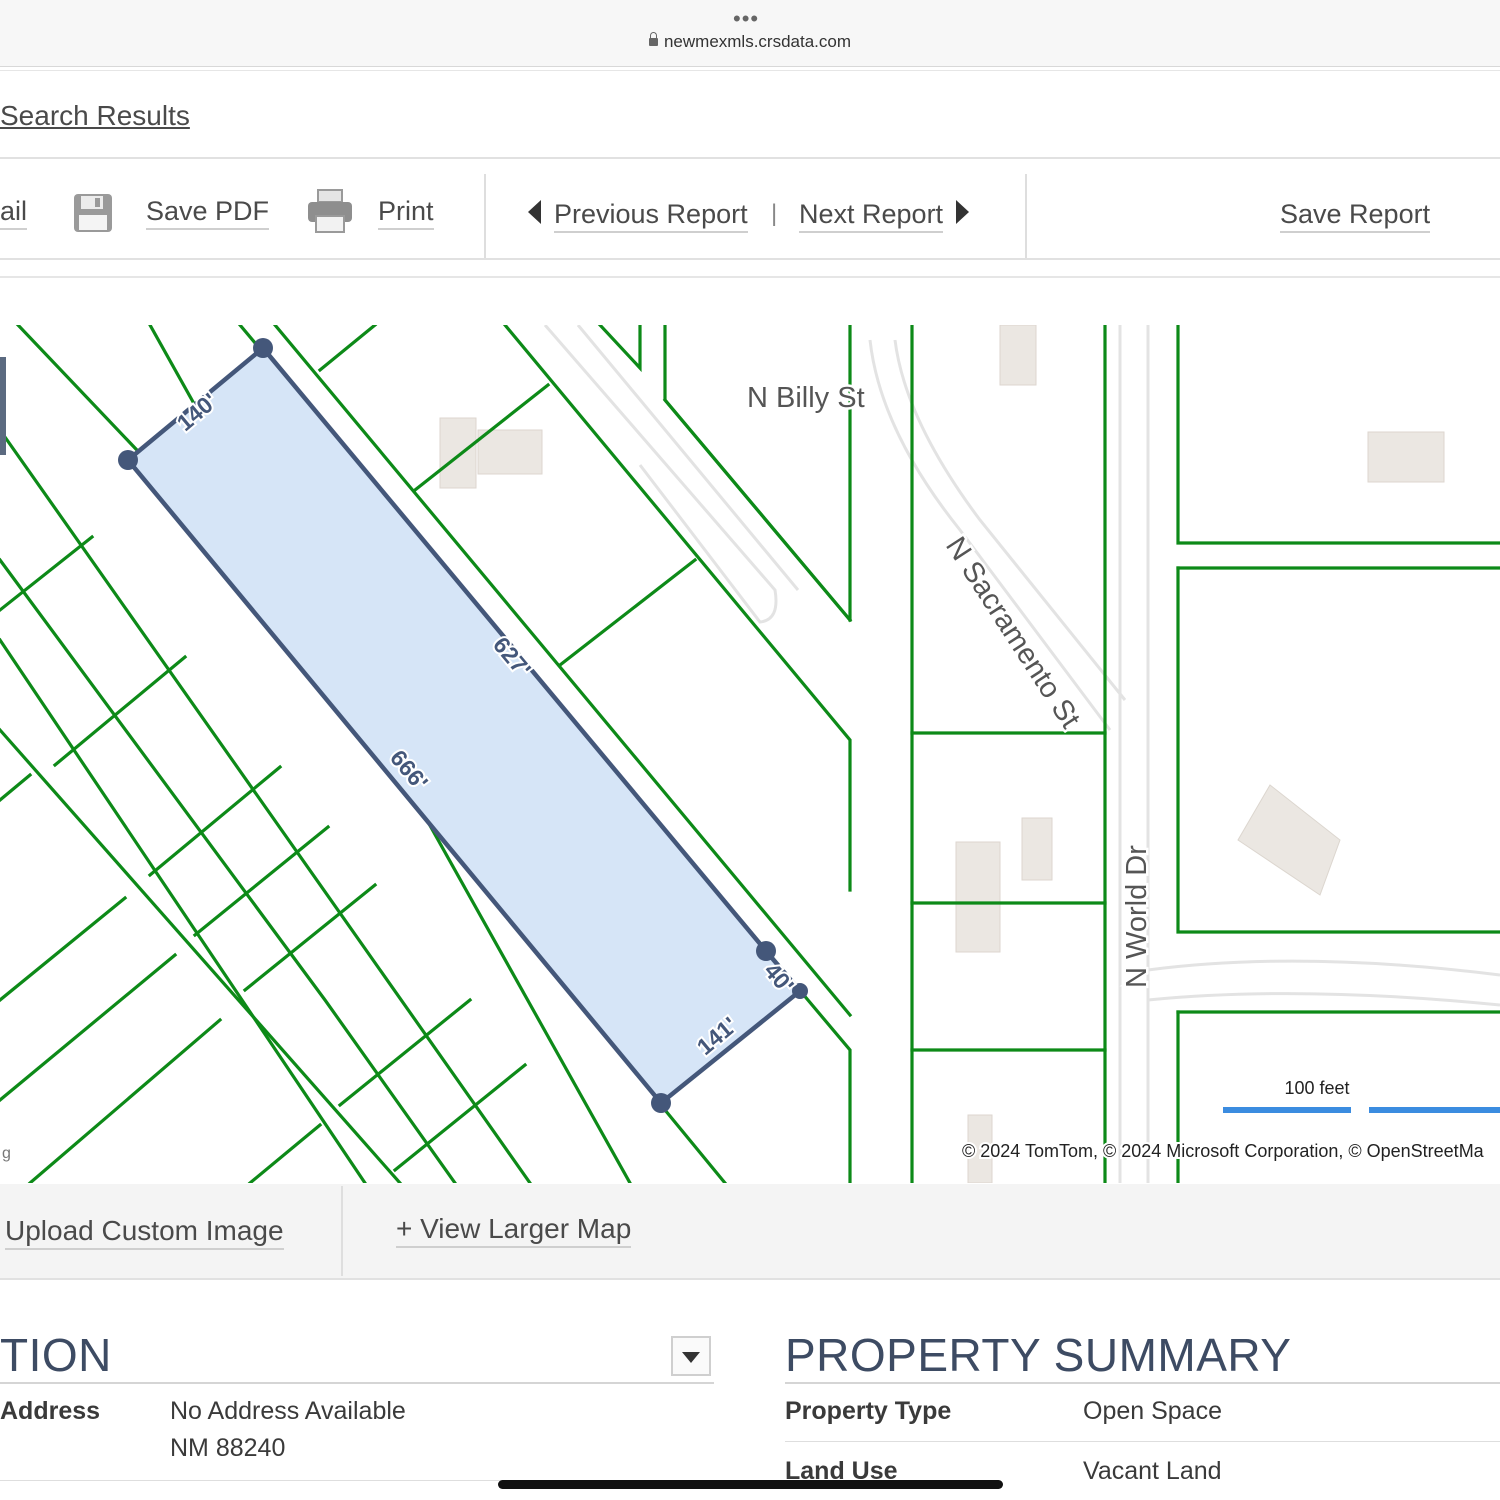 The image size is (1500, 1500). I want to click on address-line1: No Address Available, so click(288, 1411).